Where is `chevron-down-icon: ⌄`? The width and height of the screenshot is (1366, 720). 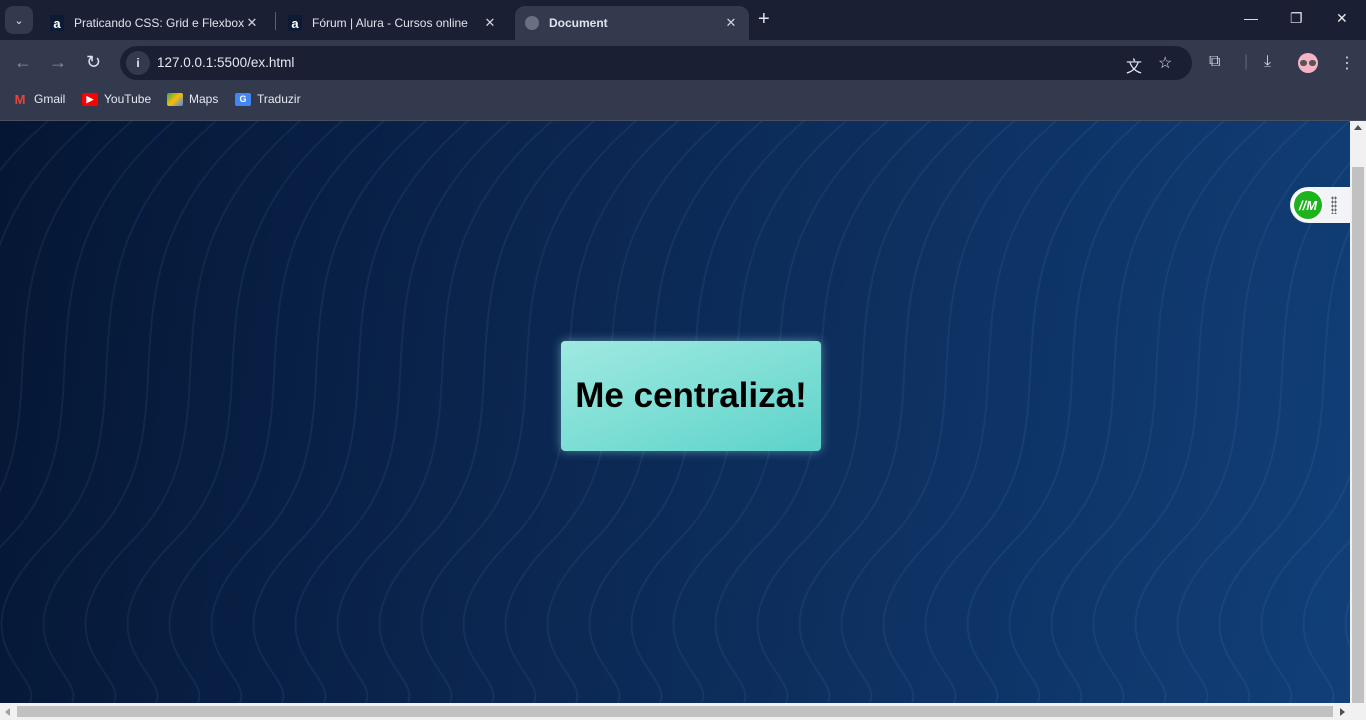
chevron-down-icon: ⌄ is located at coordinates (19, 20).